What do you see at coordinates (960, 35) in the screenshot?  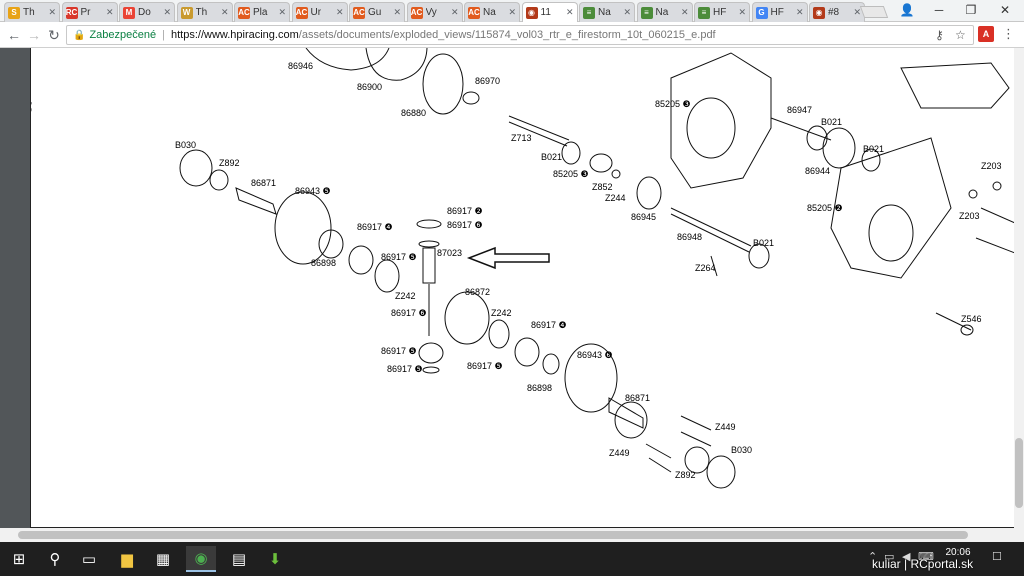 I see `star-icon: ☆` at bounding box center [960, 35].